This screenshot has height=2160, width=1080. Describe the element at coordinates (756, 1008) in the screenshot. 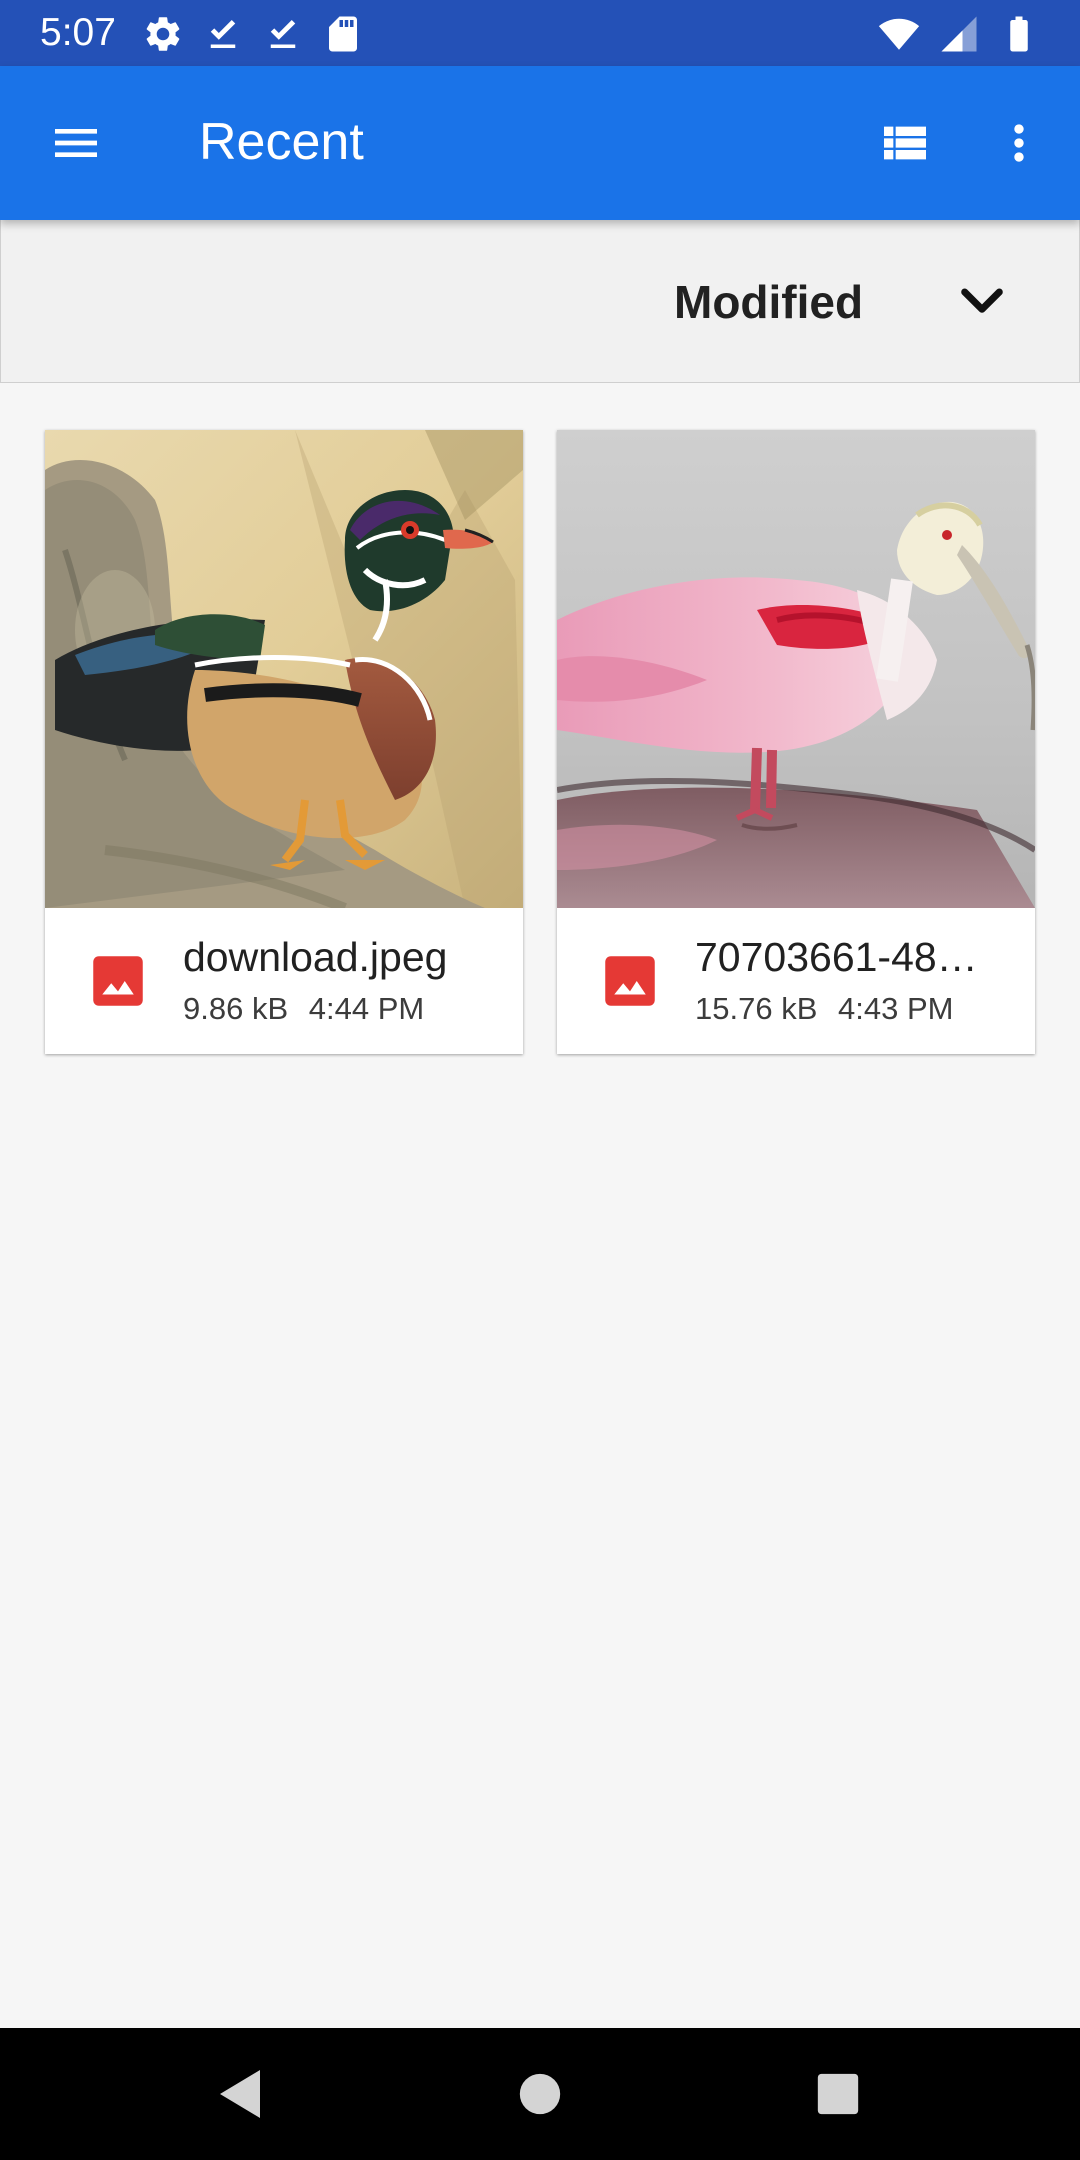

I see `file-size: 15.76 kB` at that location.